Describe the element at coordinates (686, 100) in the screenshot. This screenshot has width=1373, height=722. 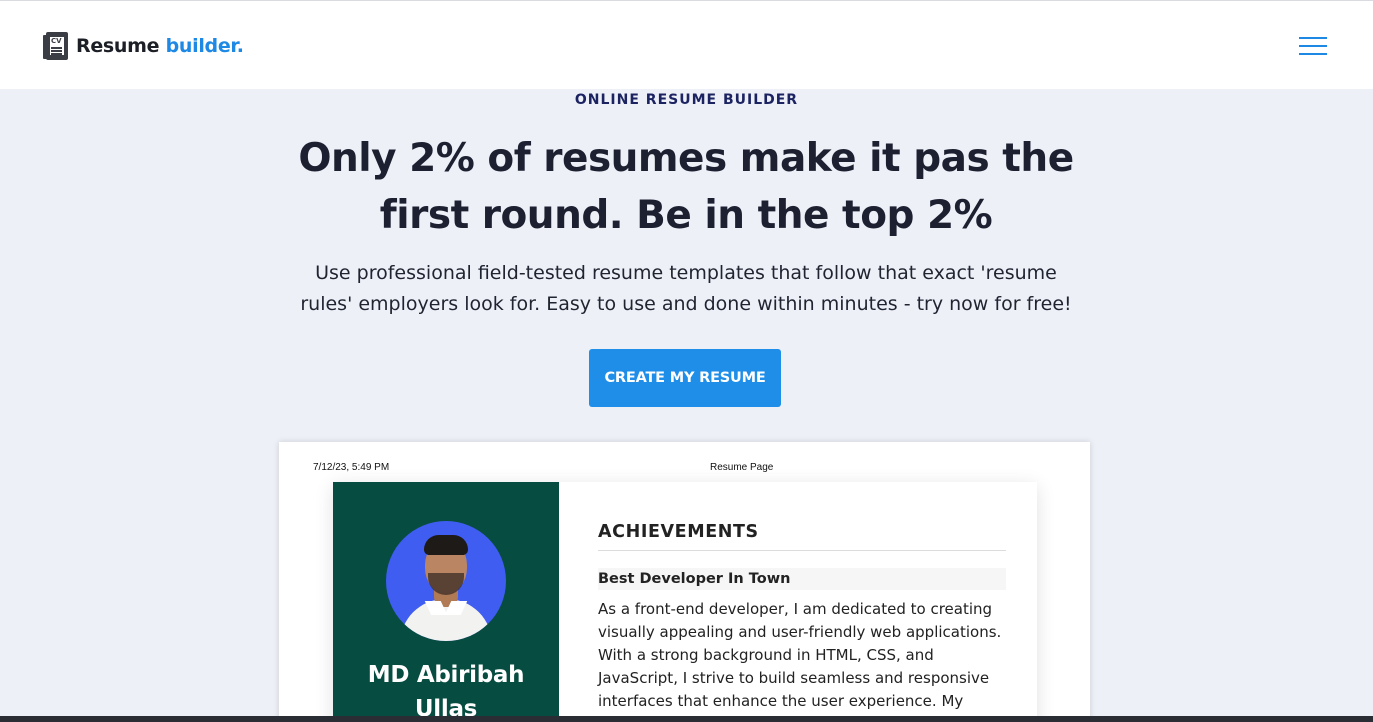
I see `hero-eyebrow: ONLINE RESUME BUILDER` at that location.